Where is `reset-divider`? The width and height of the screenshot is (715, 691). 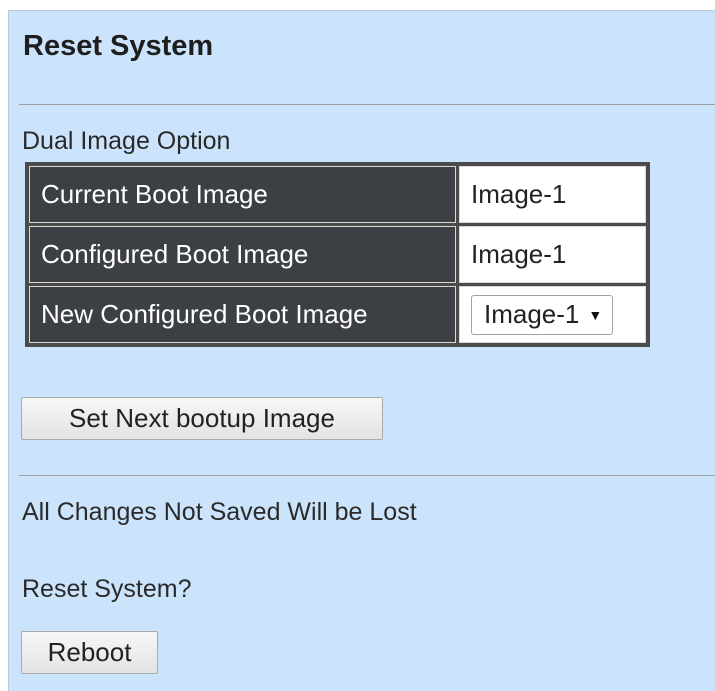 reset-divider is located at coordinates (367, 475).